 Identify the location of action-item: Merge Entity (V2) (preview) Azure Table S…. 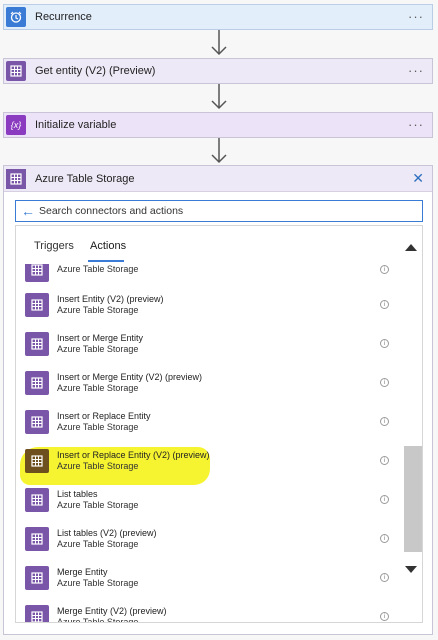
(207, 610).